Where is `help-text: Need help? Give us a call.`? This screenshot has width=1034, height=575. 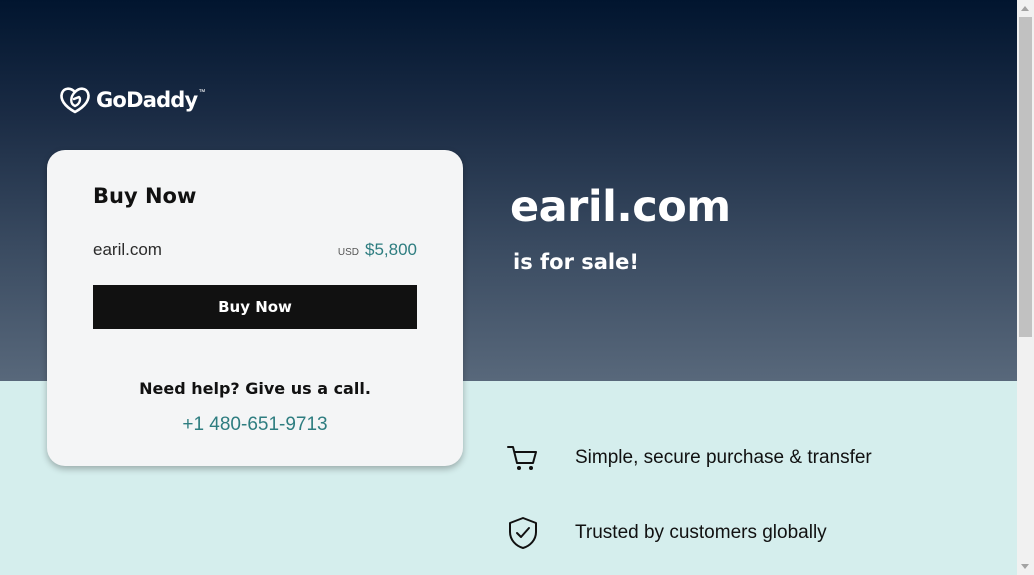
help-text: Need help? Give us a call. is located at coordinates (255, 388).